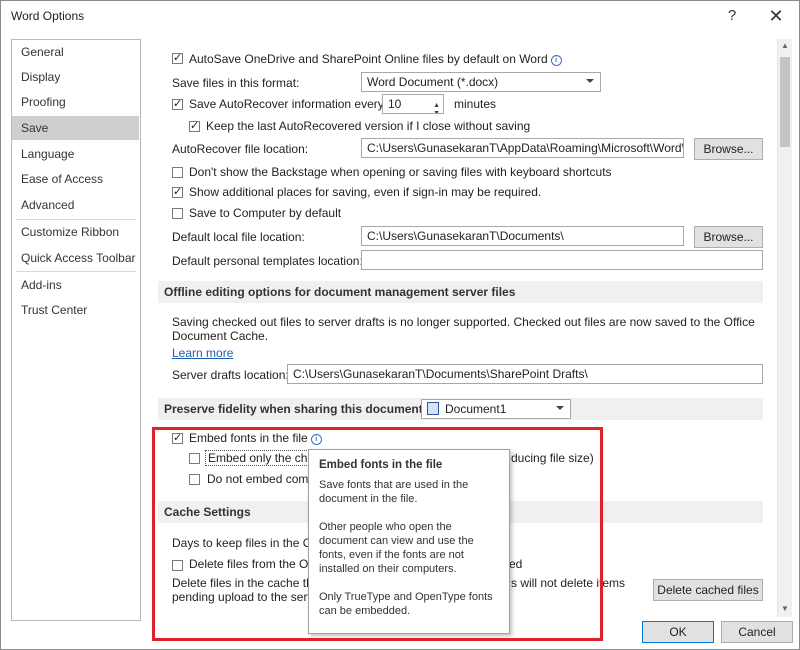  I want to click on info-icon: i, so click(556, 60).